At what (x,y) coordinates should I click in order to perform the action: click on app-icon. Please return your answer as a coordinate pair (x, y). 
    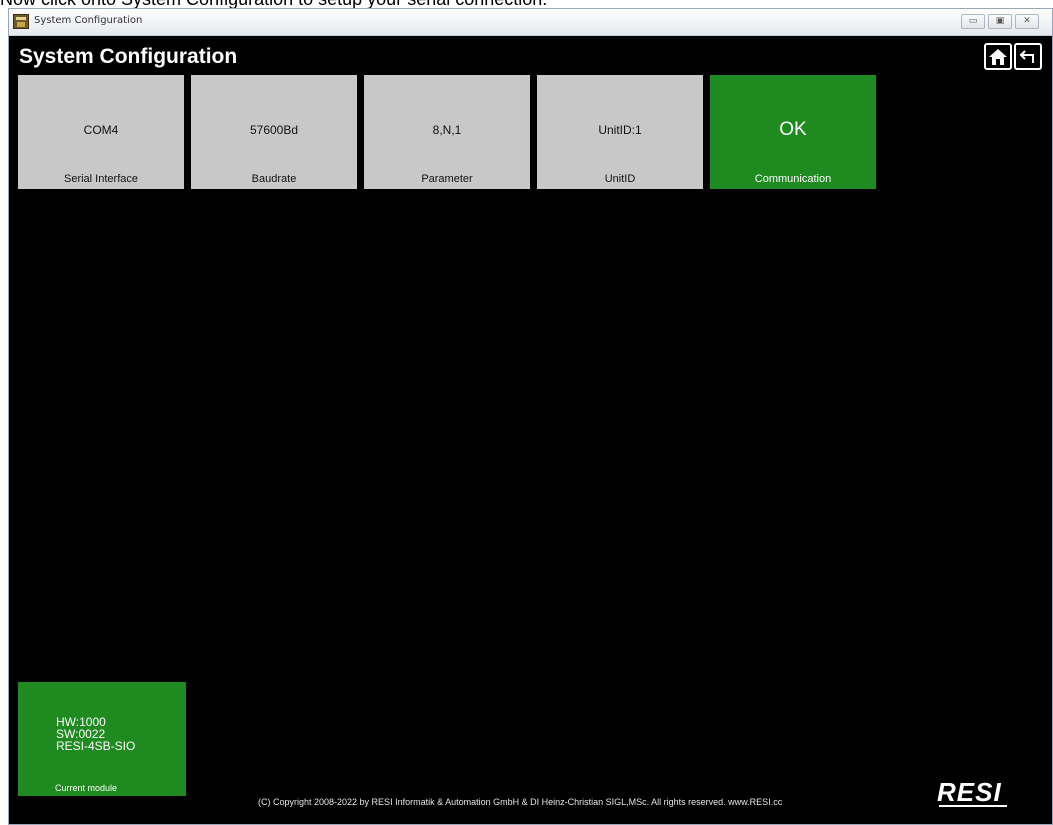
    Looking at the image, I should click on (21, 21).